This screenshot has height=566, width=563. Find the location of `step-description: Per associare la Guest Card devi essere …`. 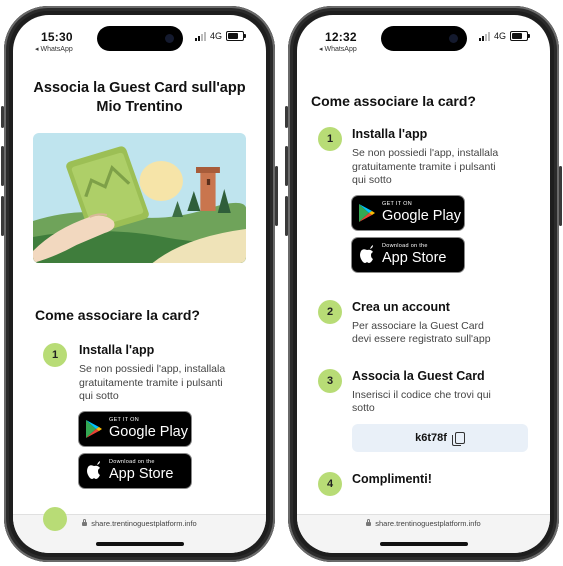

step-description: Per associare la Guest Card devi essere … is located at coordinates (421, 332).